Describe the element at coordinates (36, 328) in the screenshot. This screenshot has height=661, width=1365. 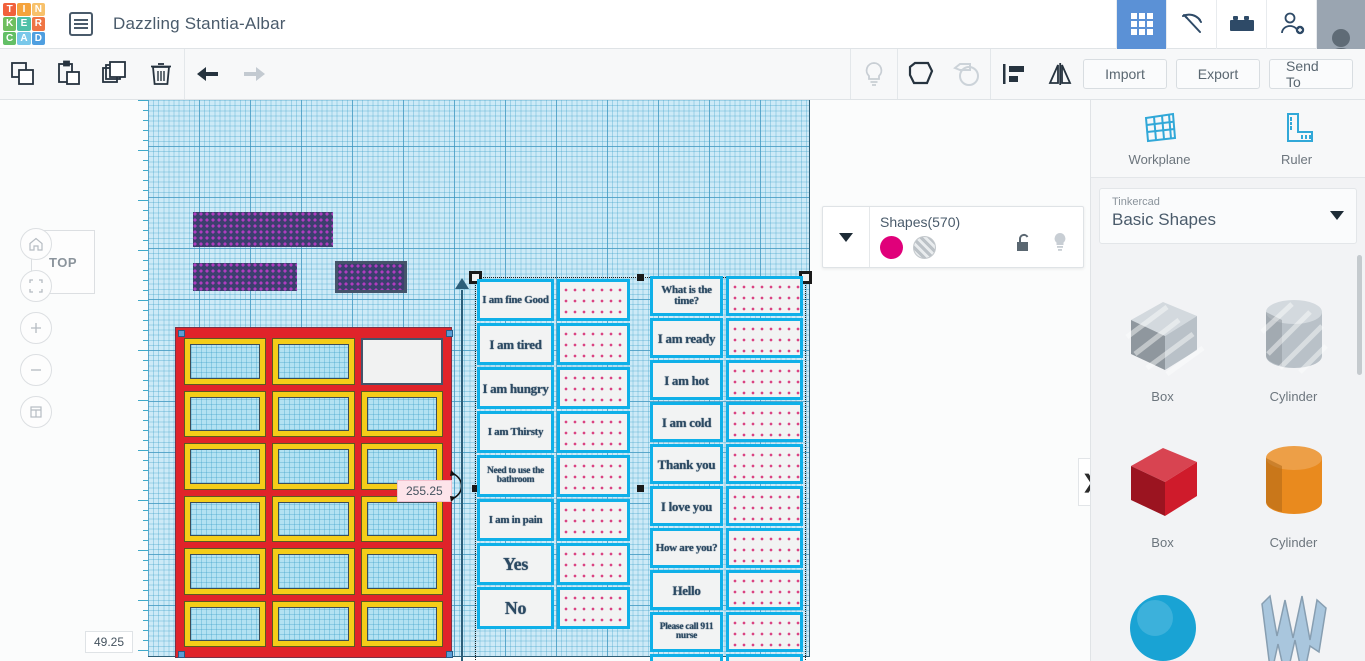
I see `zoom-in-icon` at that location.